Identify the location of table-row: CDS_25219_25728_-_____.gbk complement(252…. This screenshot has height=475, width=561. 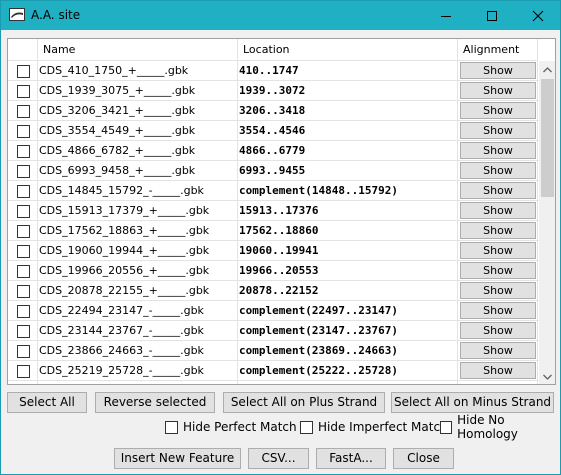
(273, 371).